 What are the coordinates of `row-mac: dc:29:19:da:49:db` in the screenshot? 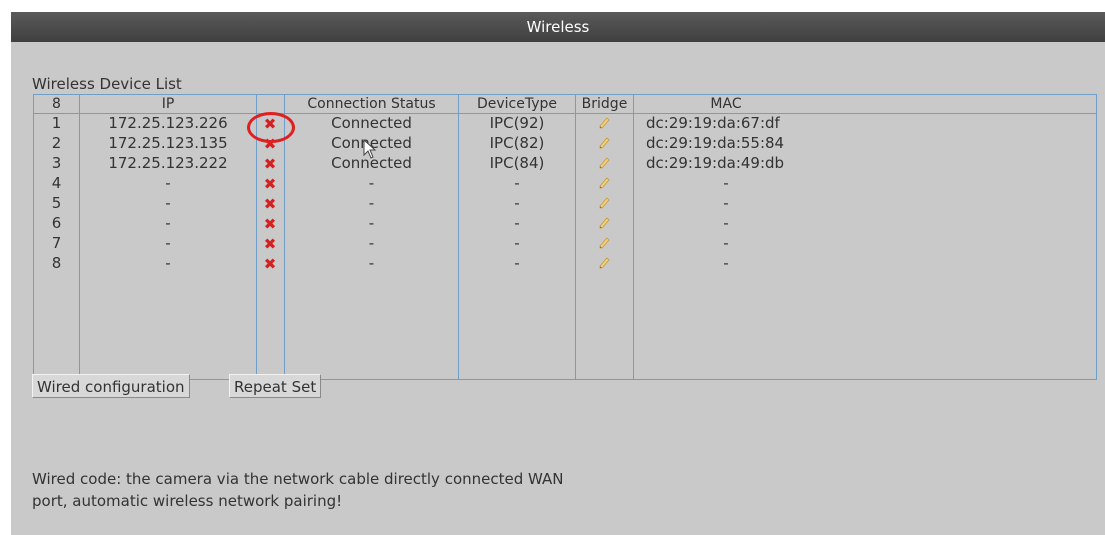 It's located at (715, 163).